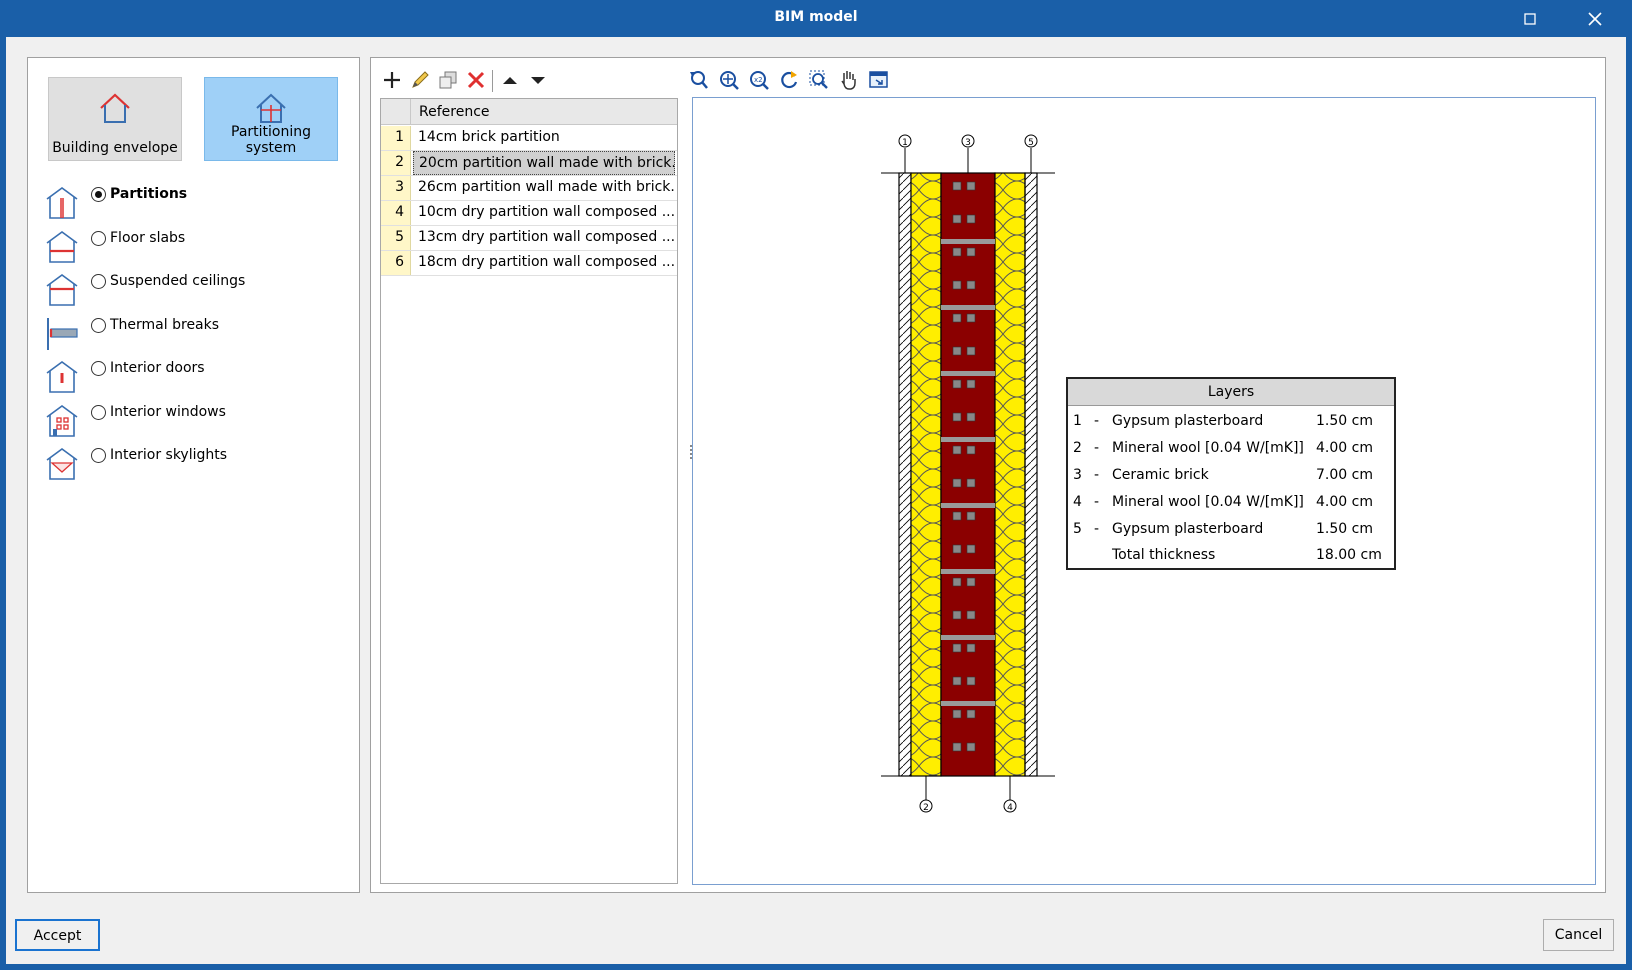 Image resolution: width=1632 pixels, height=970 pixels. I want to click on axis-label: 2, so click(926, 808).